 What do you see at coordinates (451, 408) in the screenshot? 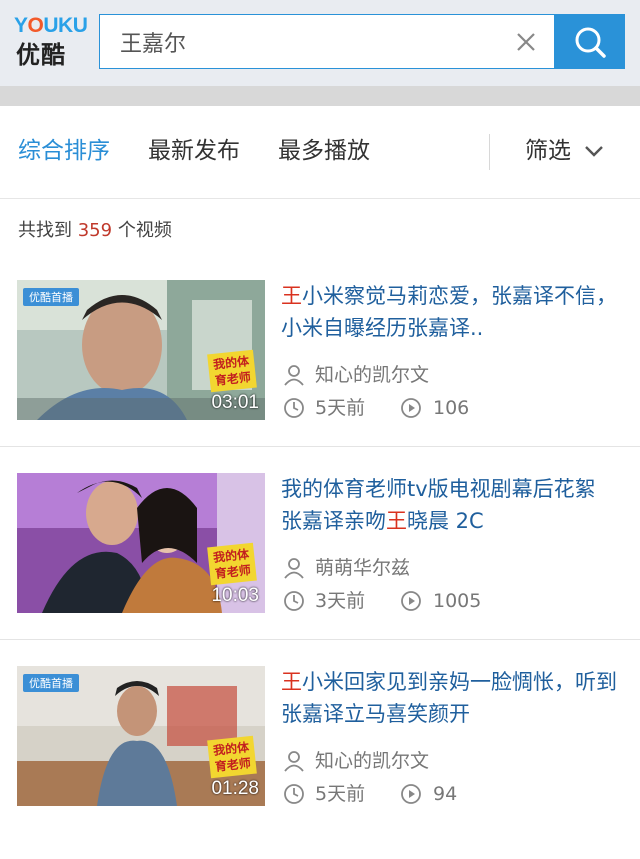
I see `video-plays: 106` at bounding box center [451, 408].